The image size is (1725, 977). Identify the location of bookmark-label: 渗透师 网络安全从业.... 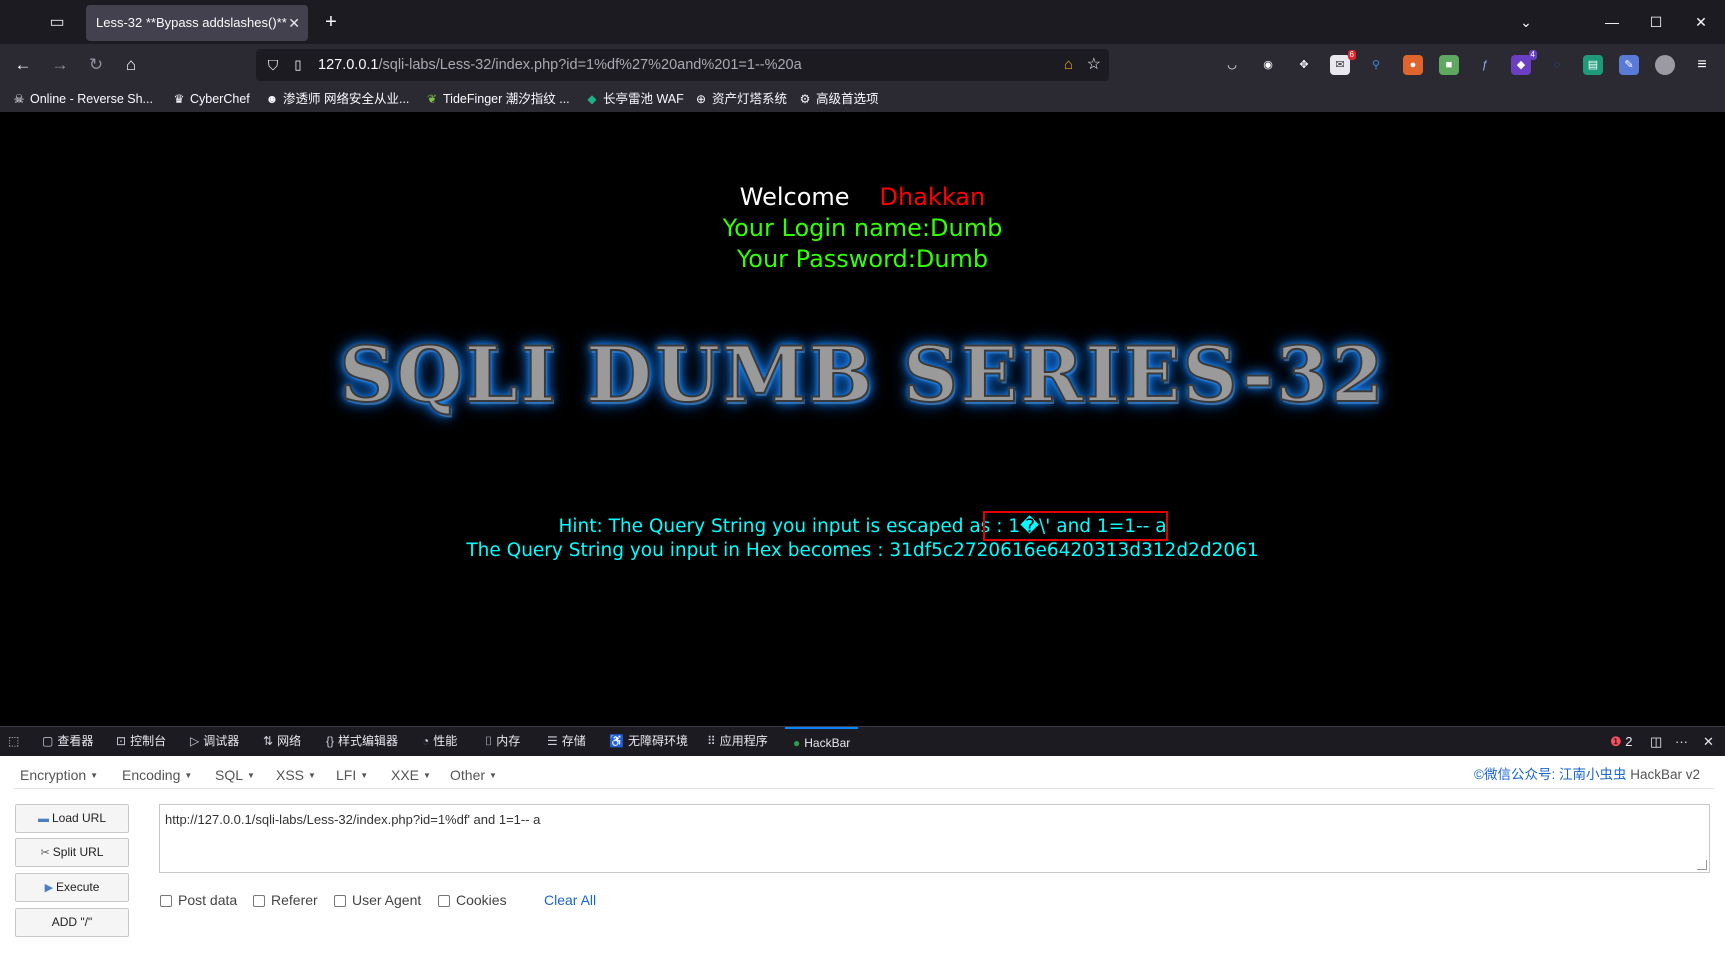
(346, 99).